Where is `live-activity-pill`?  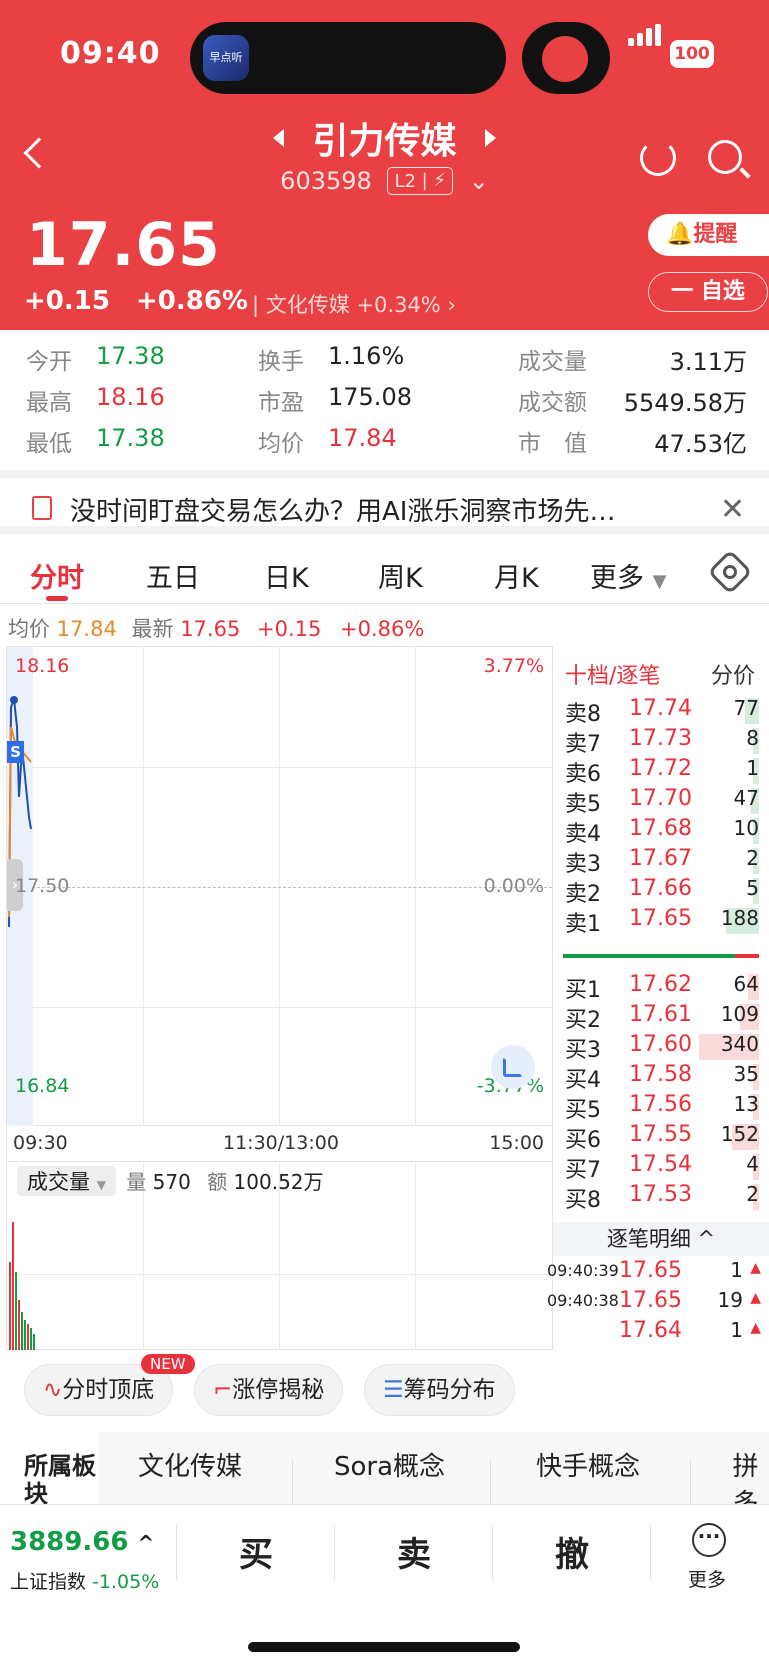 live-activity-pill is located at coordinates (566, 58).